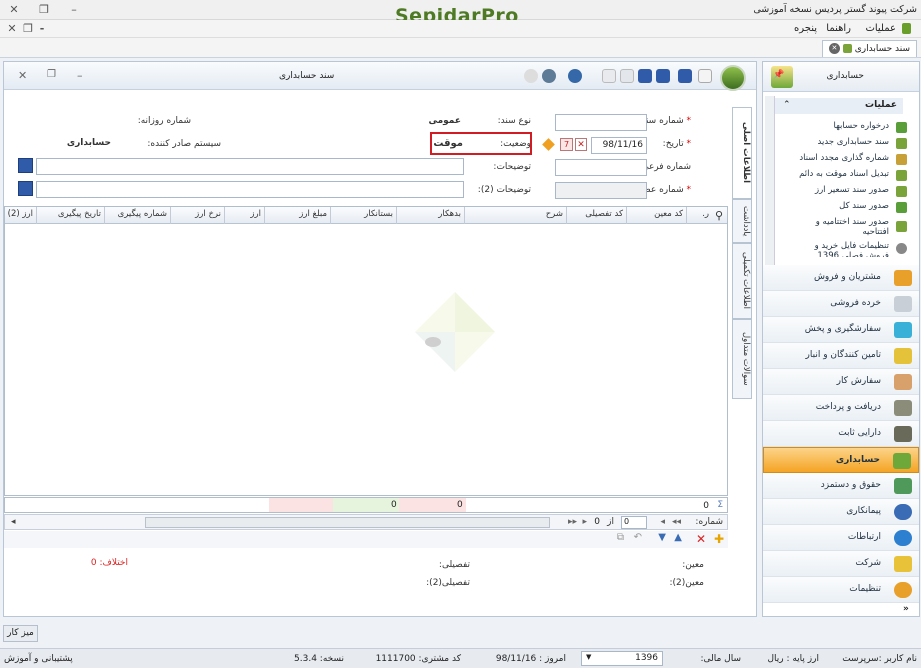 The width and height of the screenshot is (921, 668). What do you see at coordinates (841, 590) in the screenshot?
I see `module-settings: تنظیمات` at bounding box center [841, 590].